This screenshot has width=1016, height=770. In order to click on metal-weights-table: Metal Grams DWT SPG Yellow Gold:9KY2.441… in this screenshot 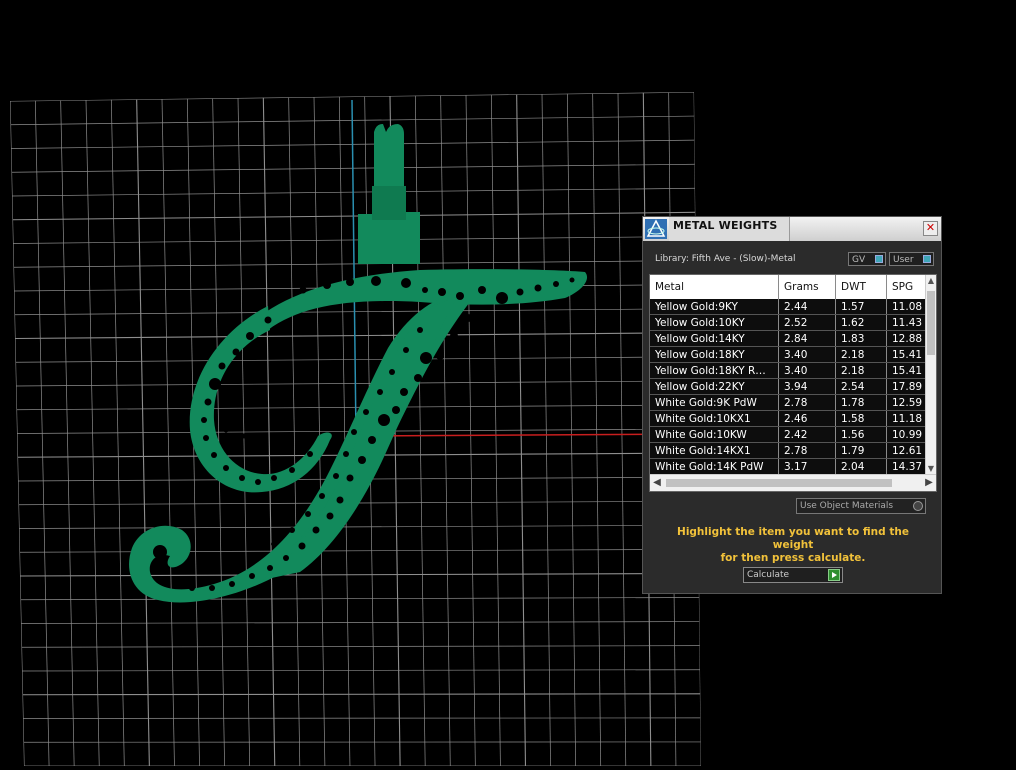, I will do `click(793, 383)`.